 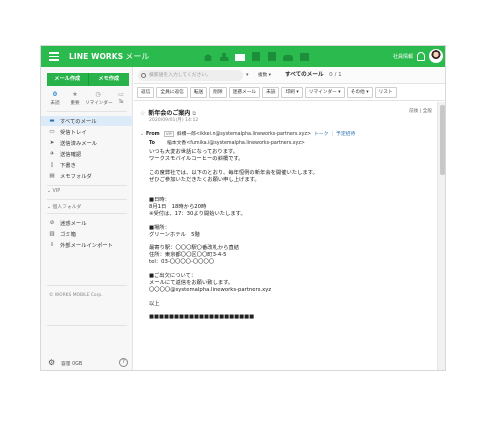 I want to click on body-line: この度弊社では、以下のとおり、毎年恒例の新年会を開催いたします。, so click(x=233, y=172).